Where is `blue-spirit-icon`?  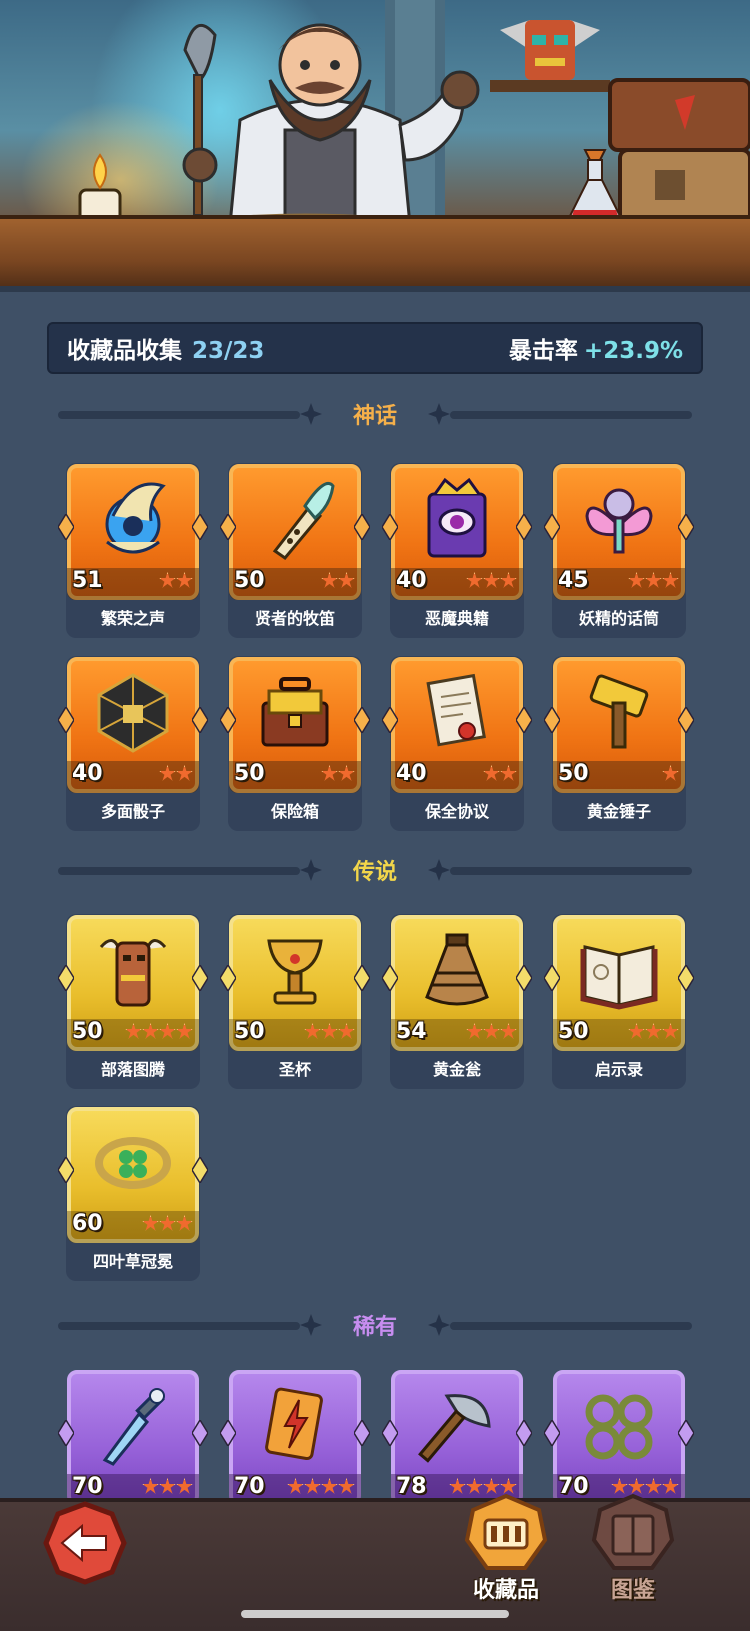
blue-spirit-icon is located at coordinates (135, 518).